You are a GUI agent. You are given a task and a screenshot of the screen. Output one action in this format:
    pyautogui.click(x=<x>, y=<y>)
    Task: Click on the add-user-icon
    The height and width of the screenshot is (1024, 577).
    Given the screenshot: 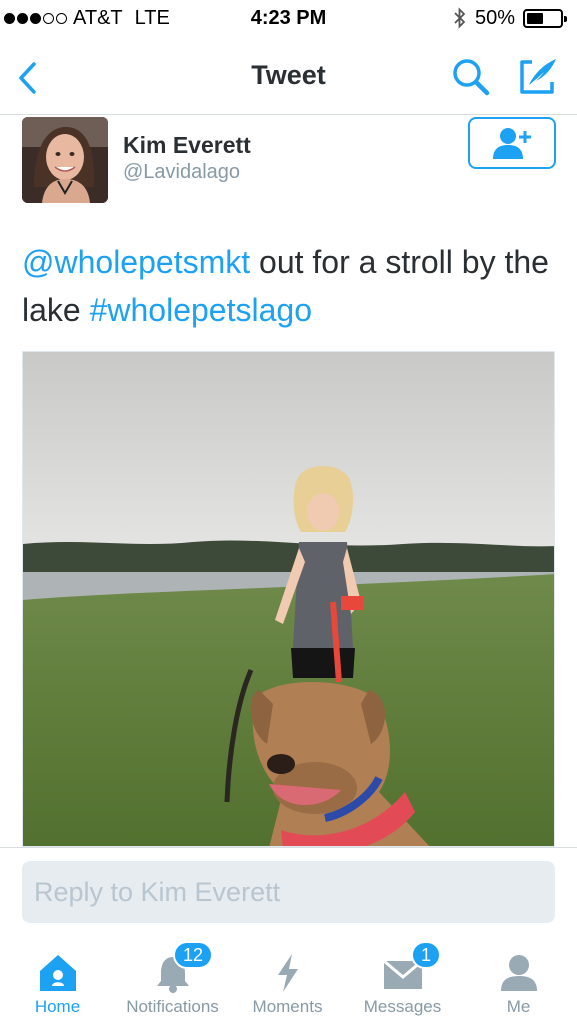 What is the action you would take?
    pyautogui.click(x=512, y=143)
    